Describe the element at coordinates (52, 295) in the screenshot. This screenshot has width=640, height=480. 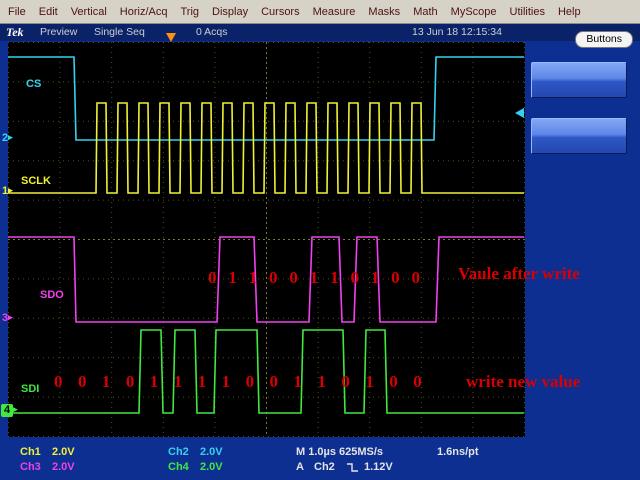
I see `sdo-channel-label: SDO` at that location.